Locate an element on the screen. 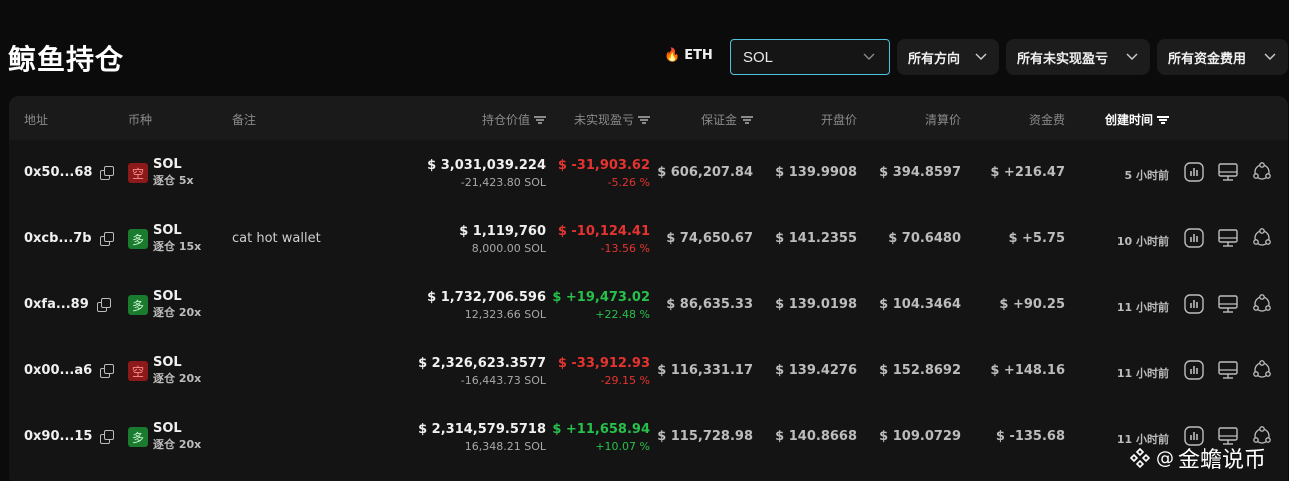 This screenshot has width=1289, height=481. column-header-pnl: 未实现盈亏 is located at coordinates (612, 119).